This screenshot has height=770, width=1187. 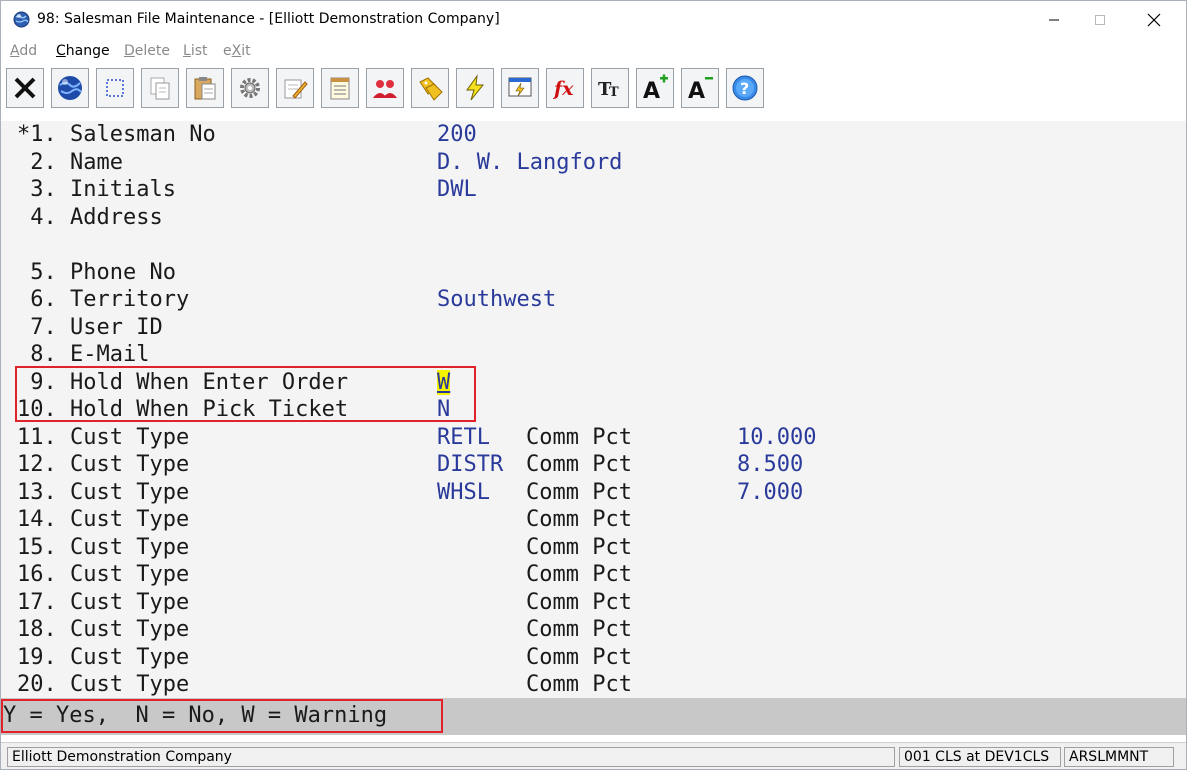 I want to click on field-value-salesman-no: 200, so click(x=457, y=134).